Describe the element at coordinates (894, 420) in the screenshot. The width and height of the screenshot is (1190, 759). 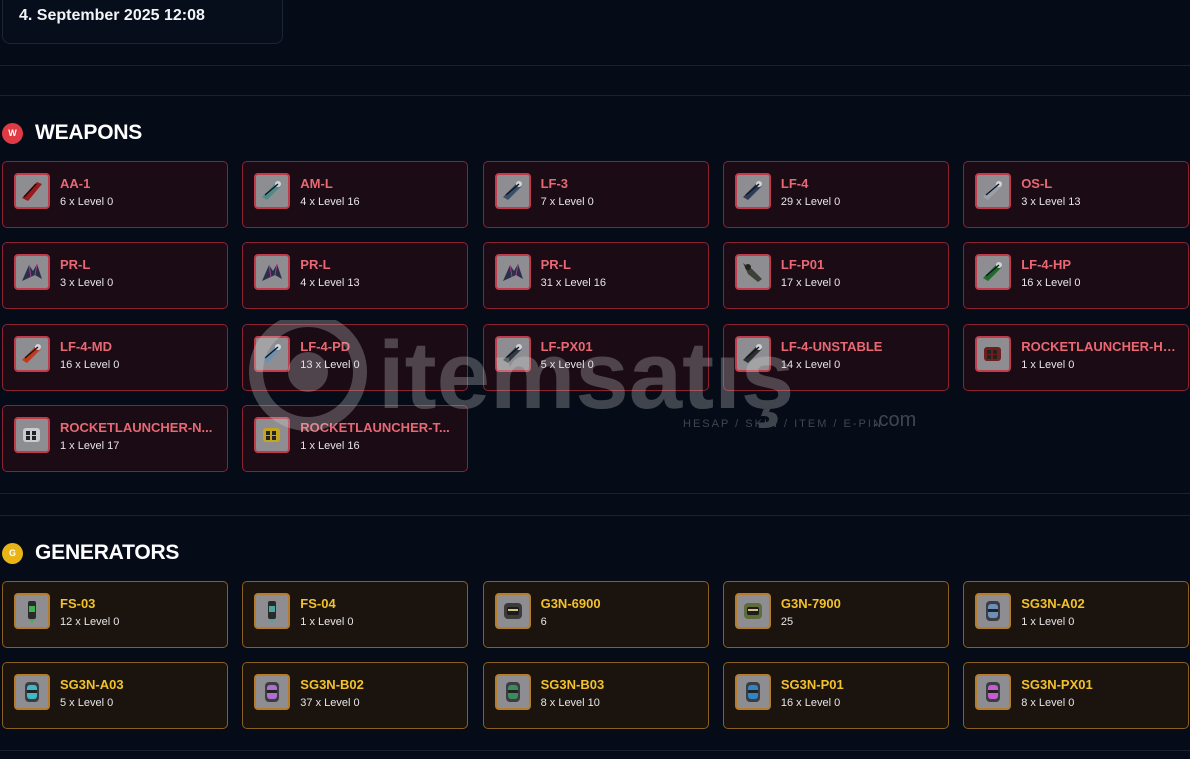
I see `watermark-domain: .com` at that location.